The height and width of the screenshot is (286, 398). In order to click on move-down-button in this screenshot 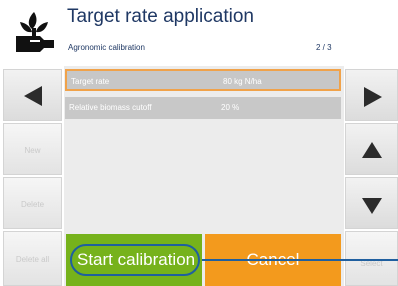, I will do `click(371, 203)`.